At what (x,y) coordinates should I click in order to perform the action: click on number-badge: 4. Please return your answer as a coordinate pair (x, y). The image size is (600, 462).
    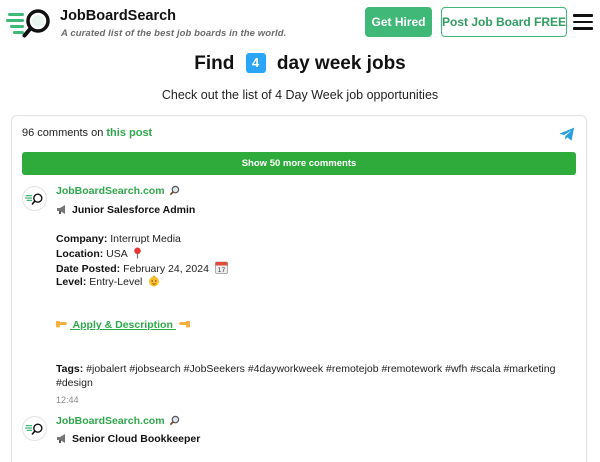
    Looking at the image, I should click on (255, 63).